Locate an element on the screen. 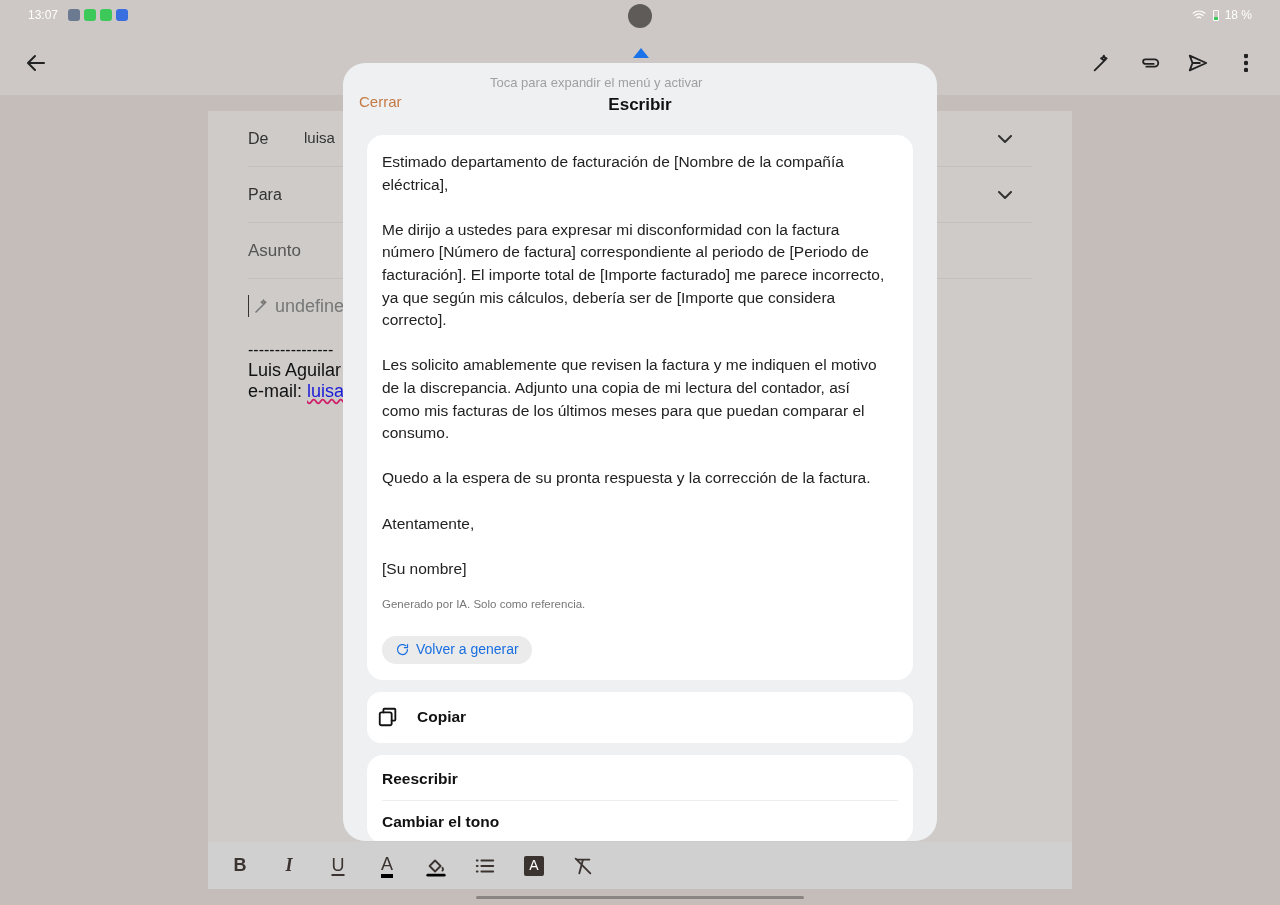 The image size is (1280, 905). field-value: luisa is located at coordinates (319, 138).